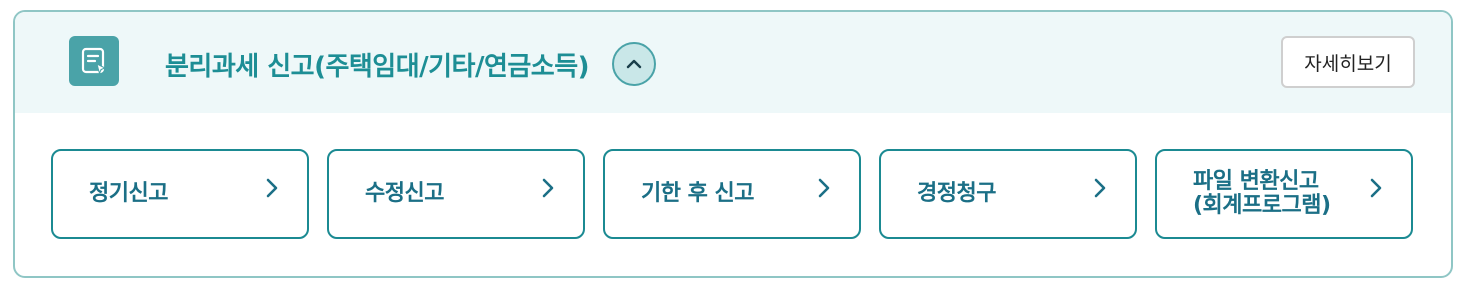 The image size is (1464, 284). I want to click on amended-filing-button: 수정신고, so click(456, 194).